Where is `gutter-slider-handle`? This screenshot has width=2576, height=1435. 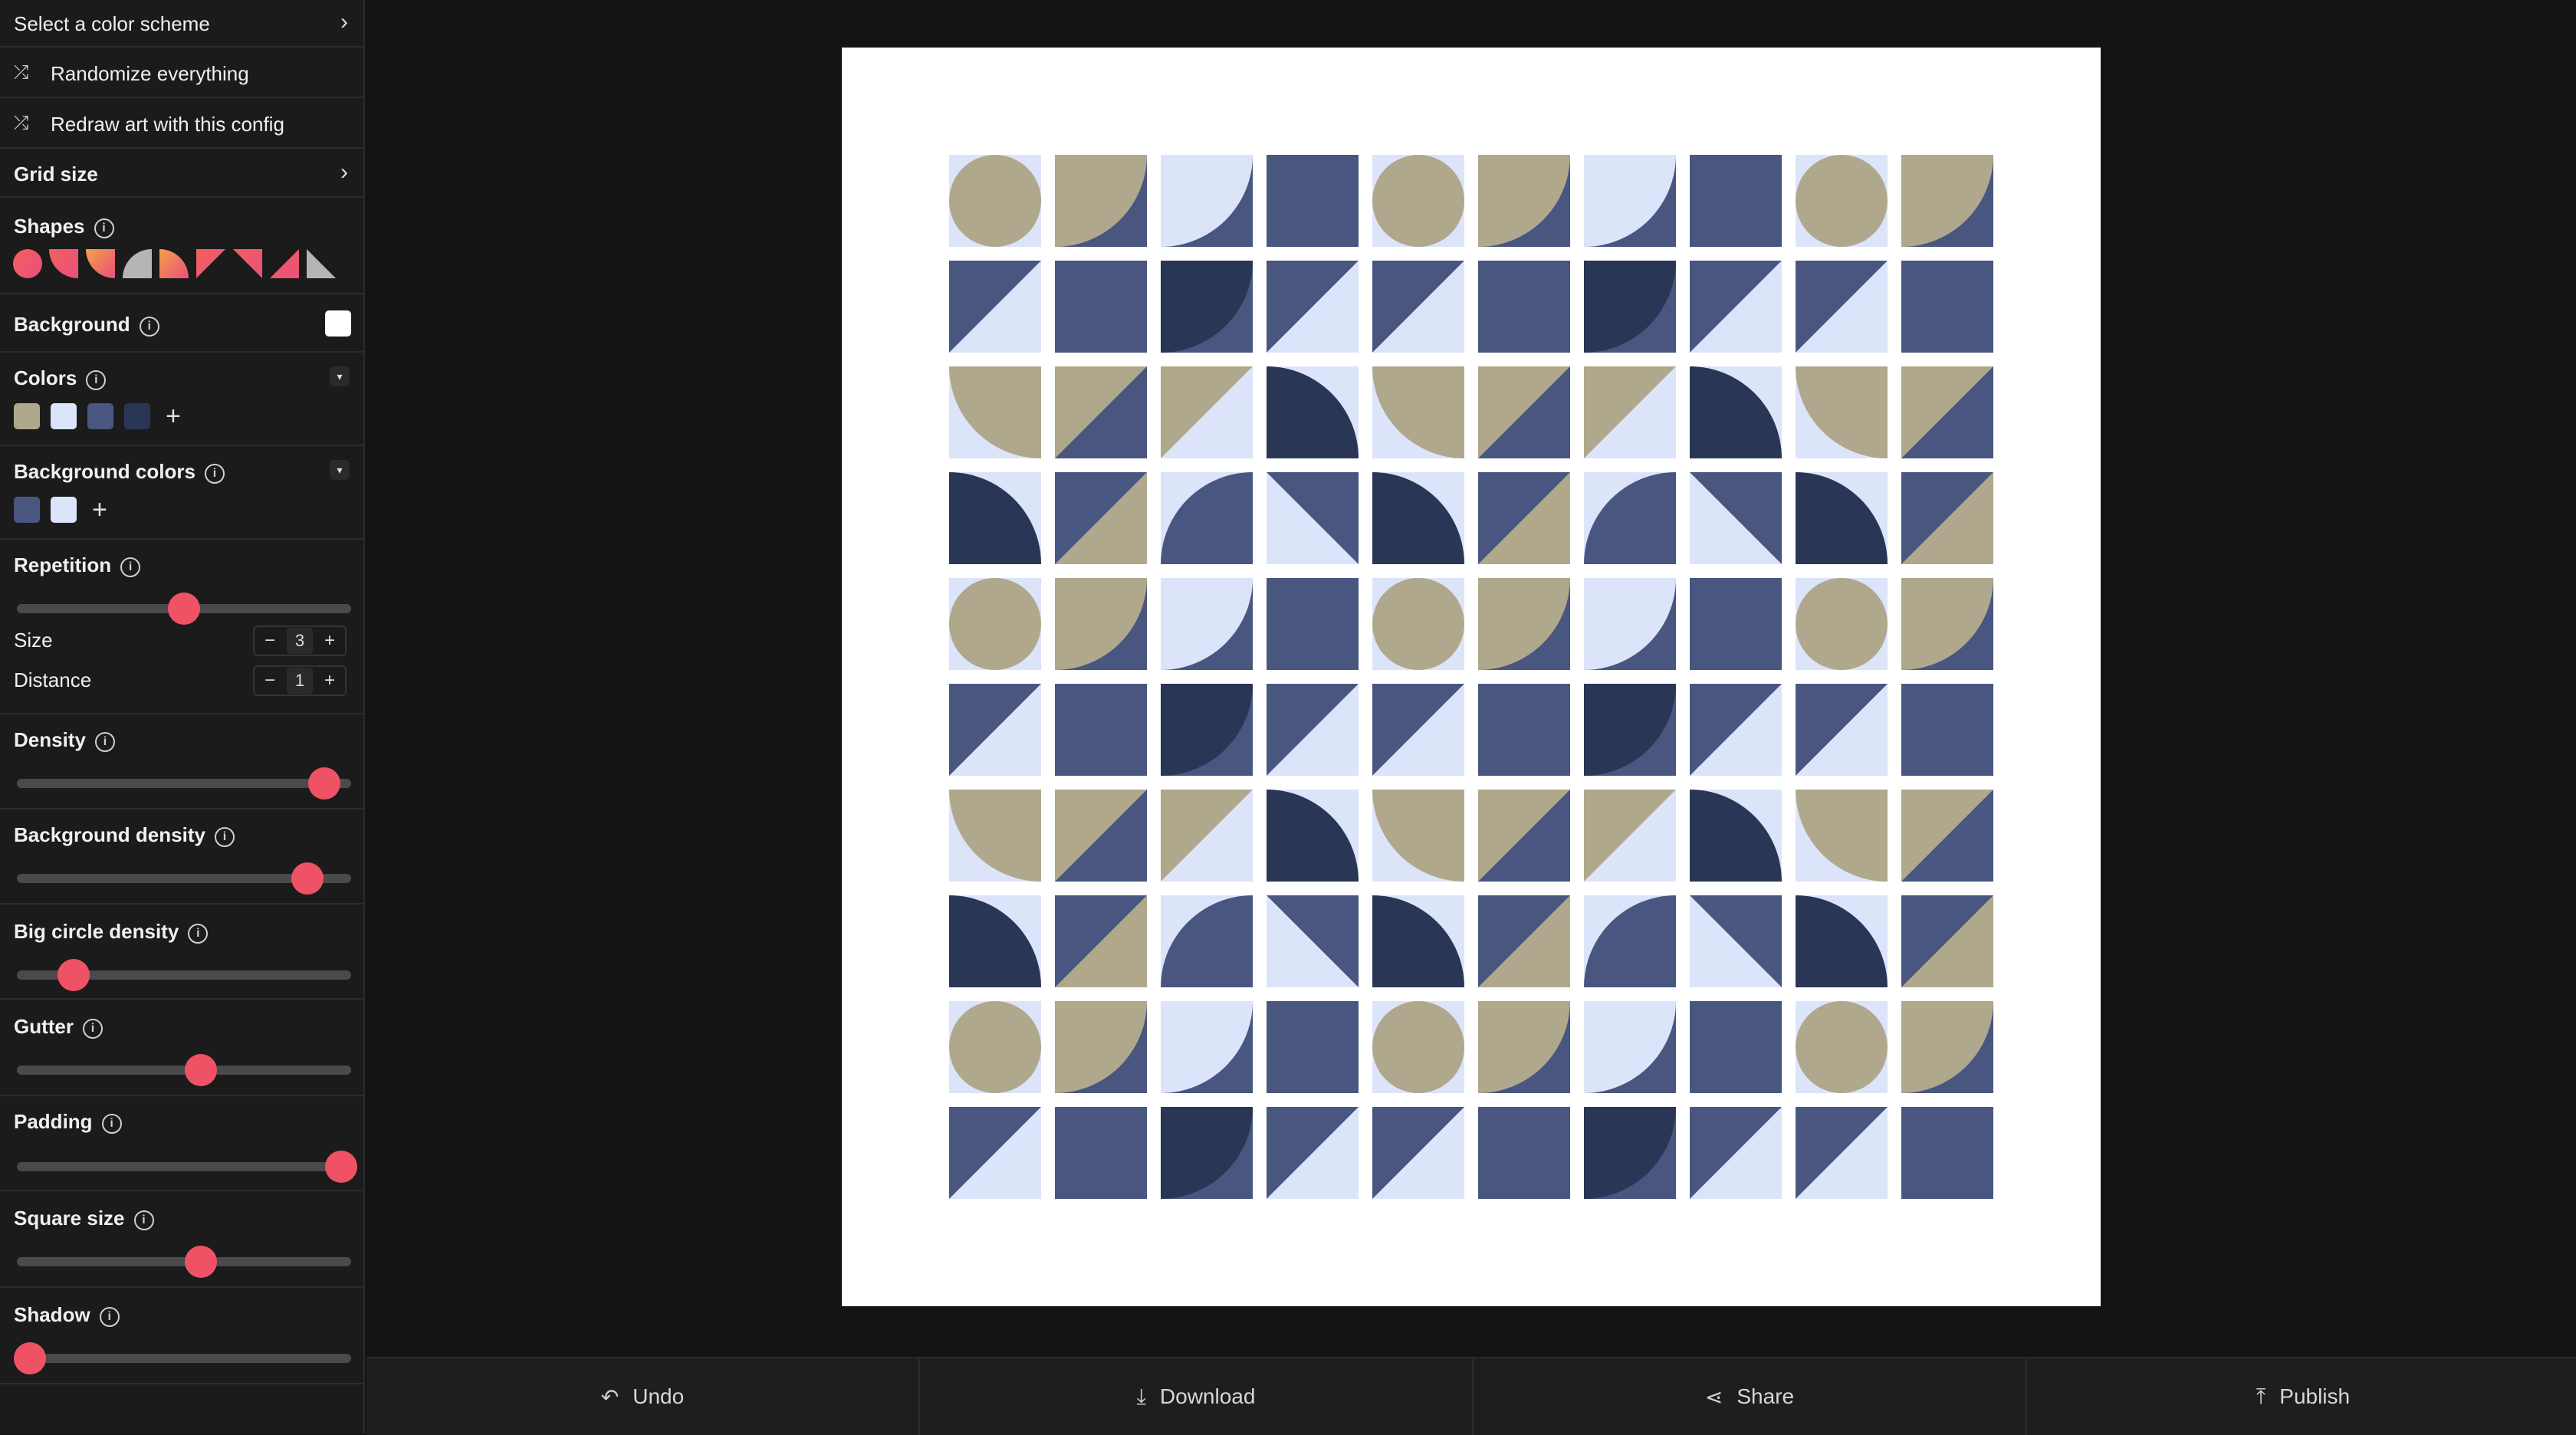
gutter-slider-handle is located at coordinates (201, 1070).